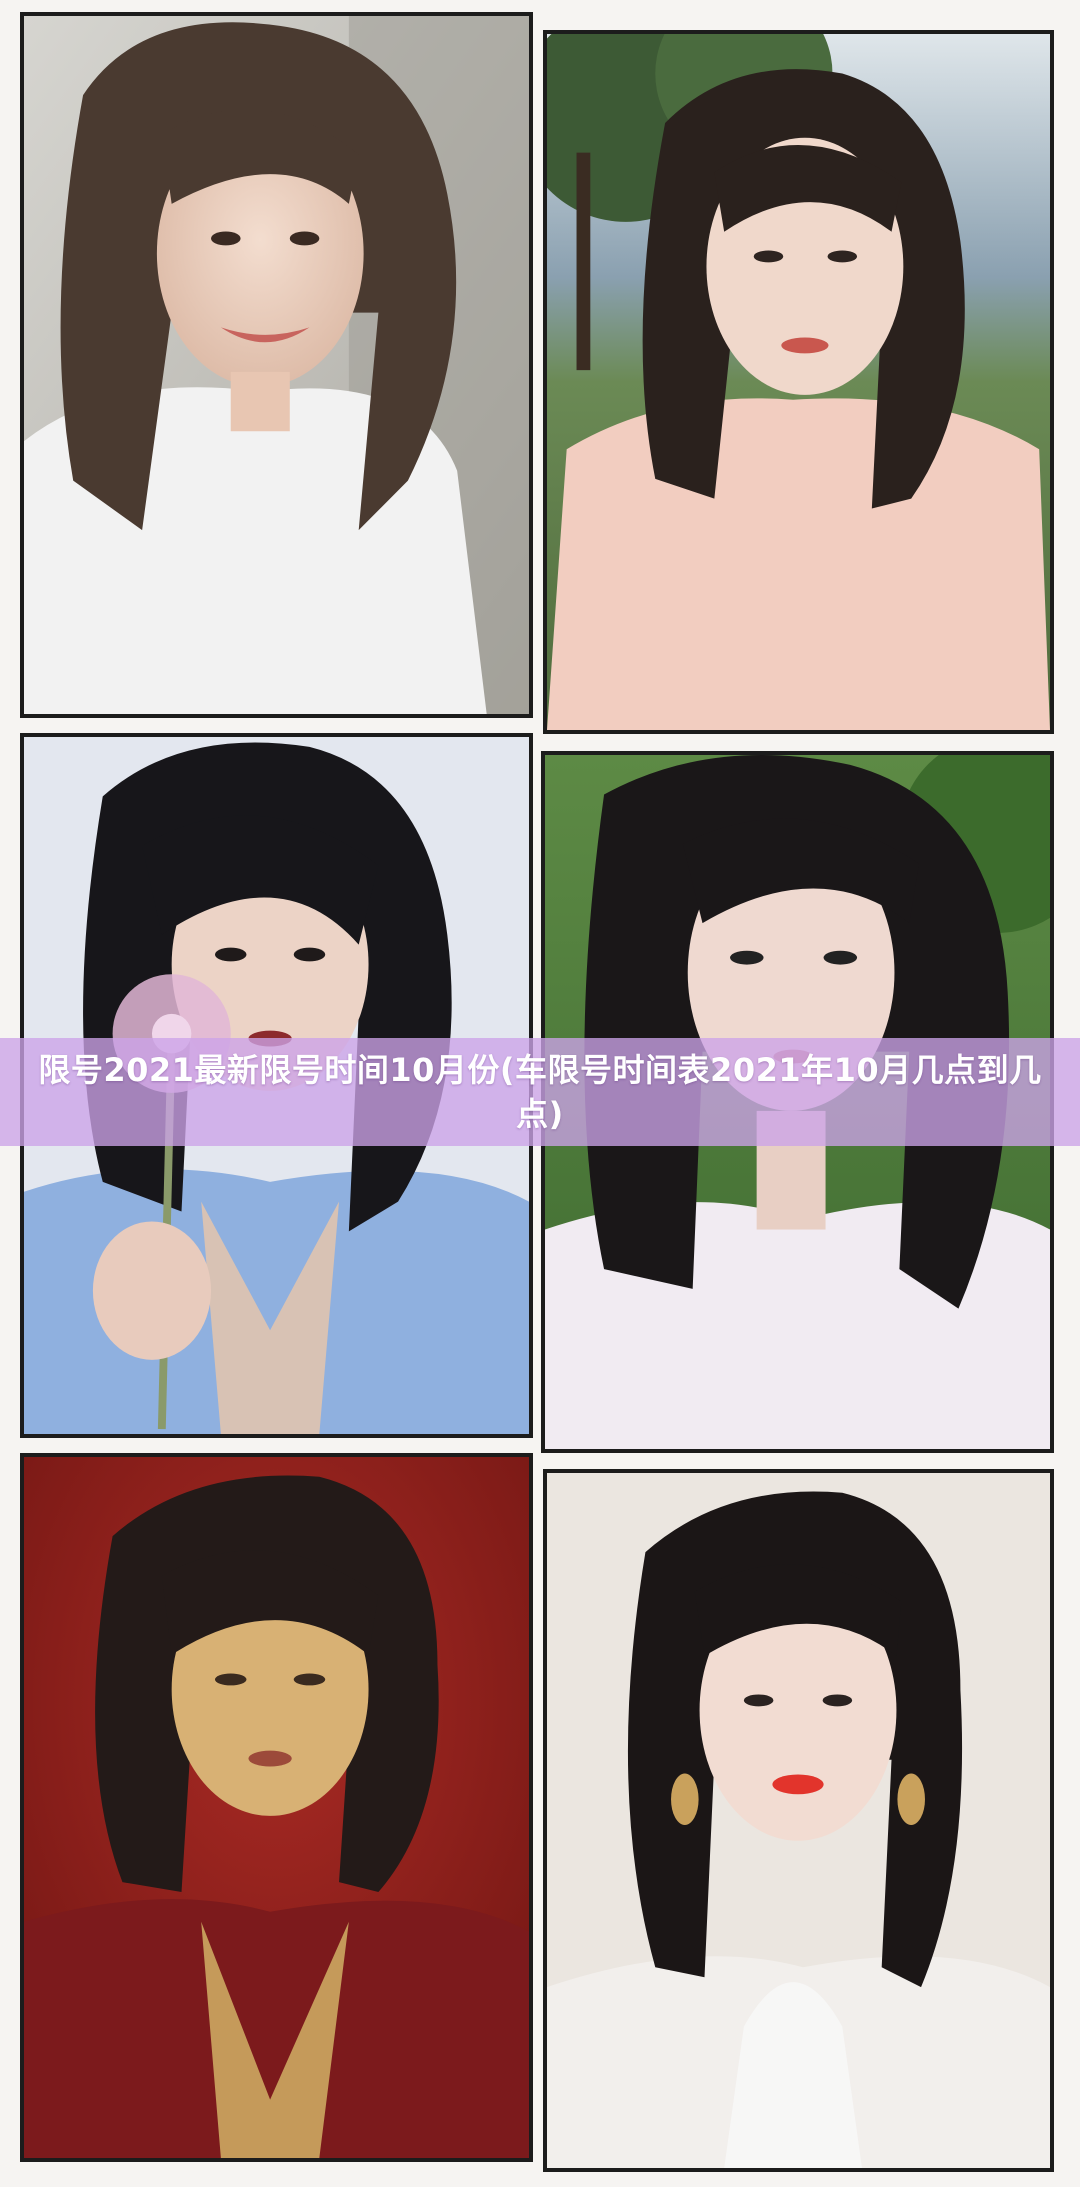 Image resolution: width=1080 pixels, height=2187 pixels. I want to click on title-banner: 限号2021最新限号时间10月份(车限号时间表2021年10月几点到几点), so click(540, 1092).